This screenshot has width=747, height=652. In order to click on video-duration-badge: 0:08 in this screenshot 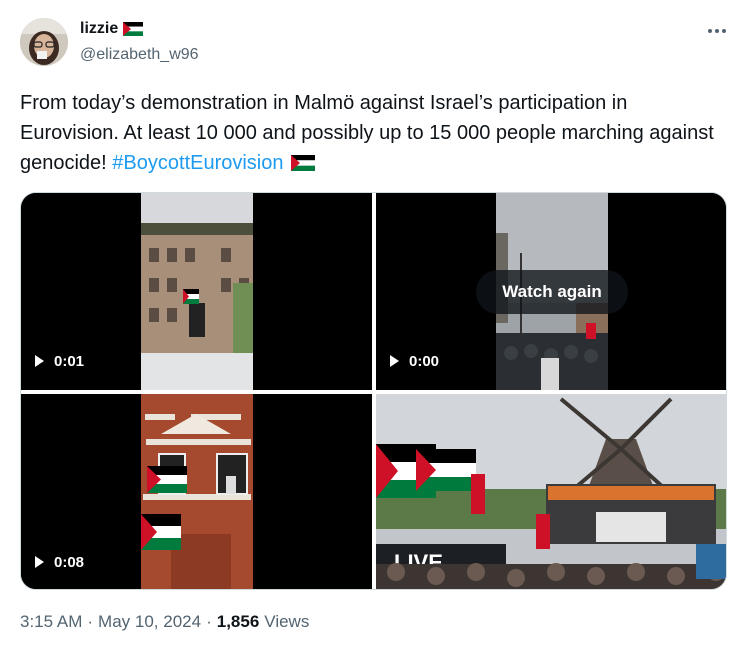, I will do `click(59, 562)`.